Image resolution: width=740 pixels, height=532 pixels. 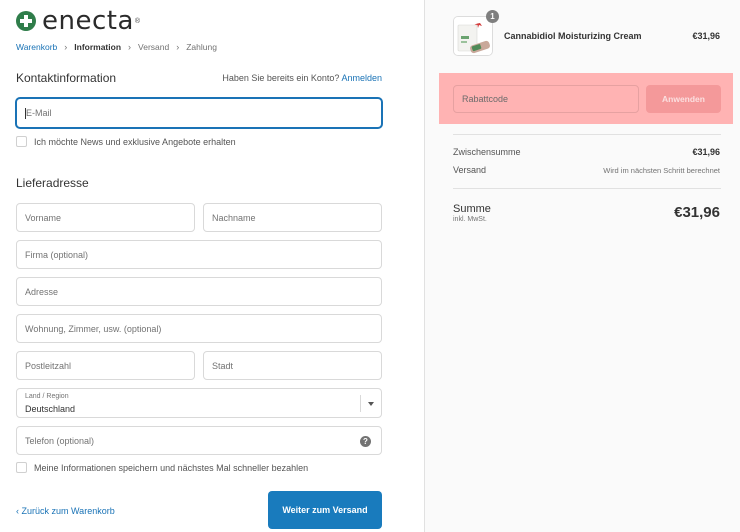 What do you see at coordinates (60, 440) in the screenshot?
I see `phone-placeholder: Telefon (optional)` at bounding box center [60, 440].